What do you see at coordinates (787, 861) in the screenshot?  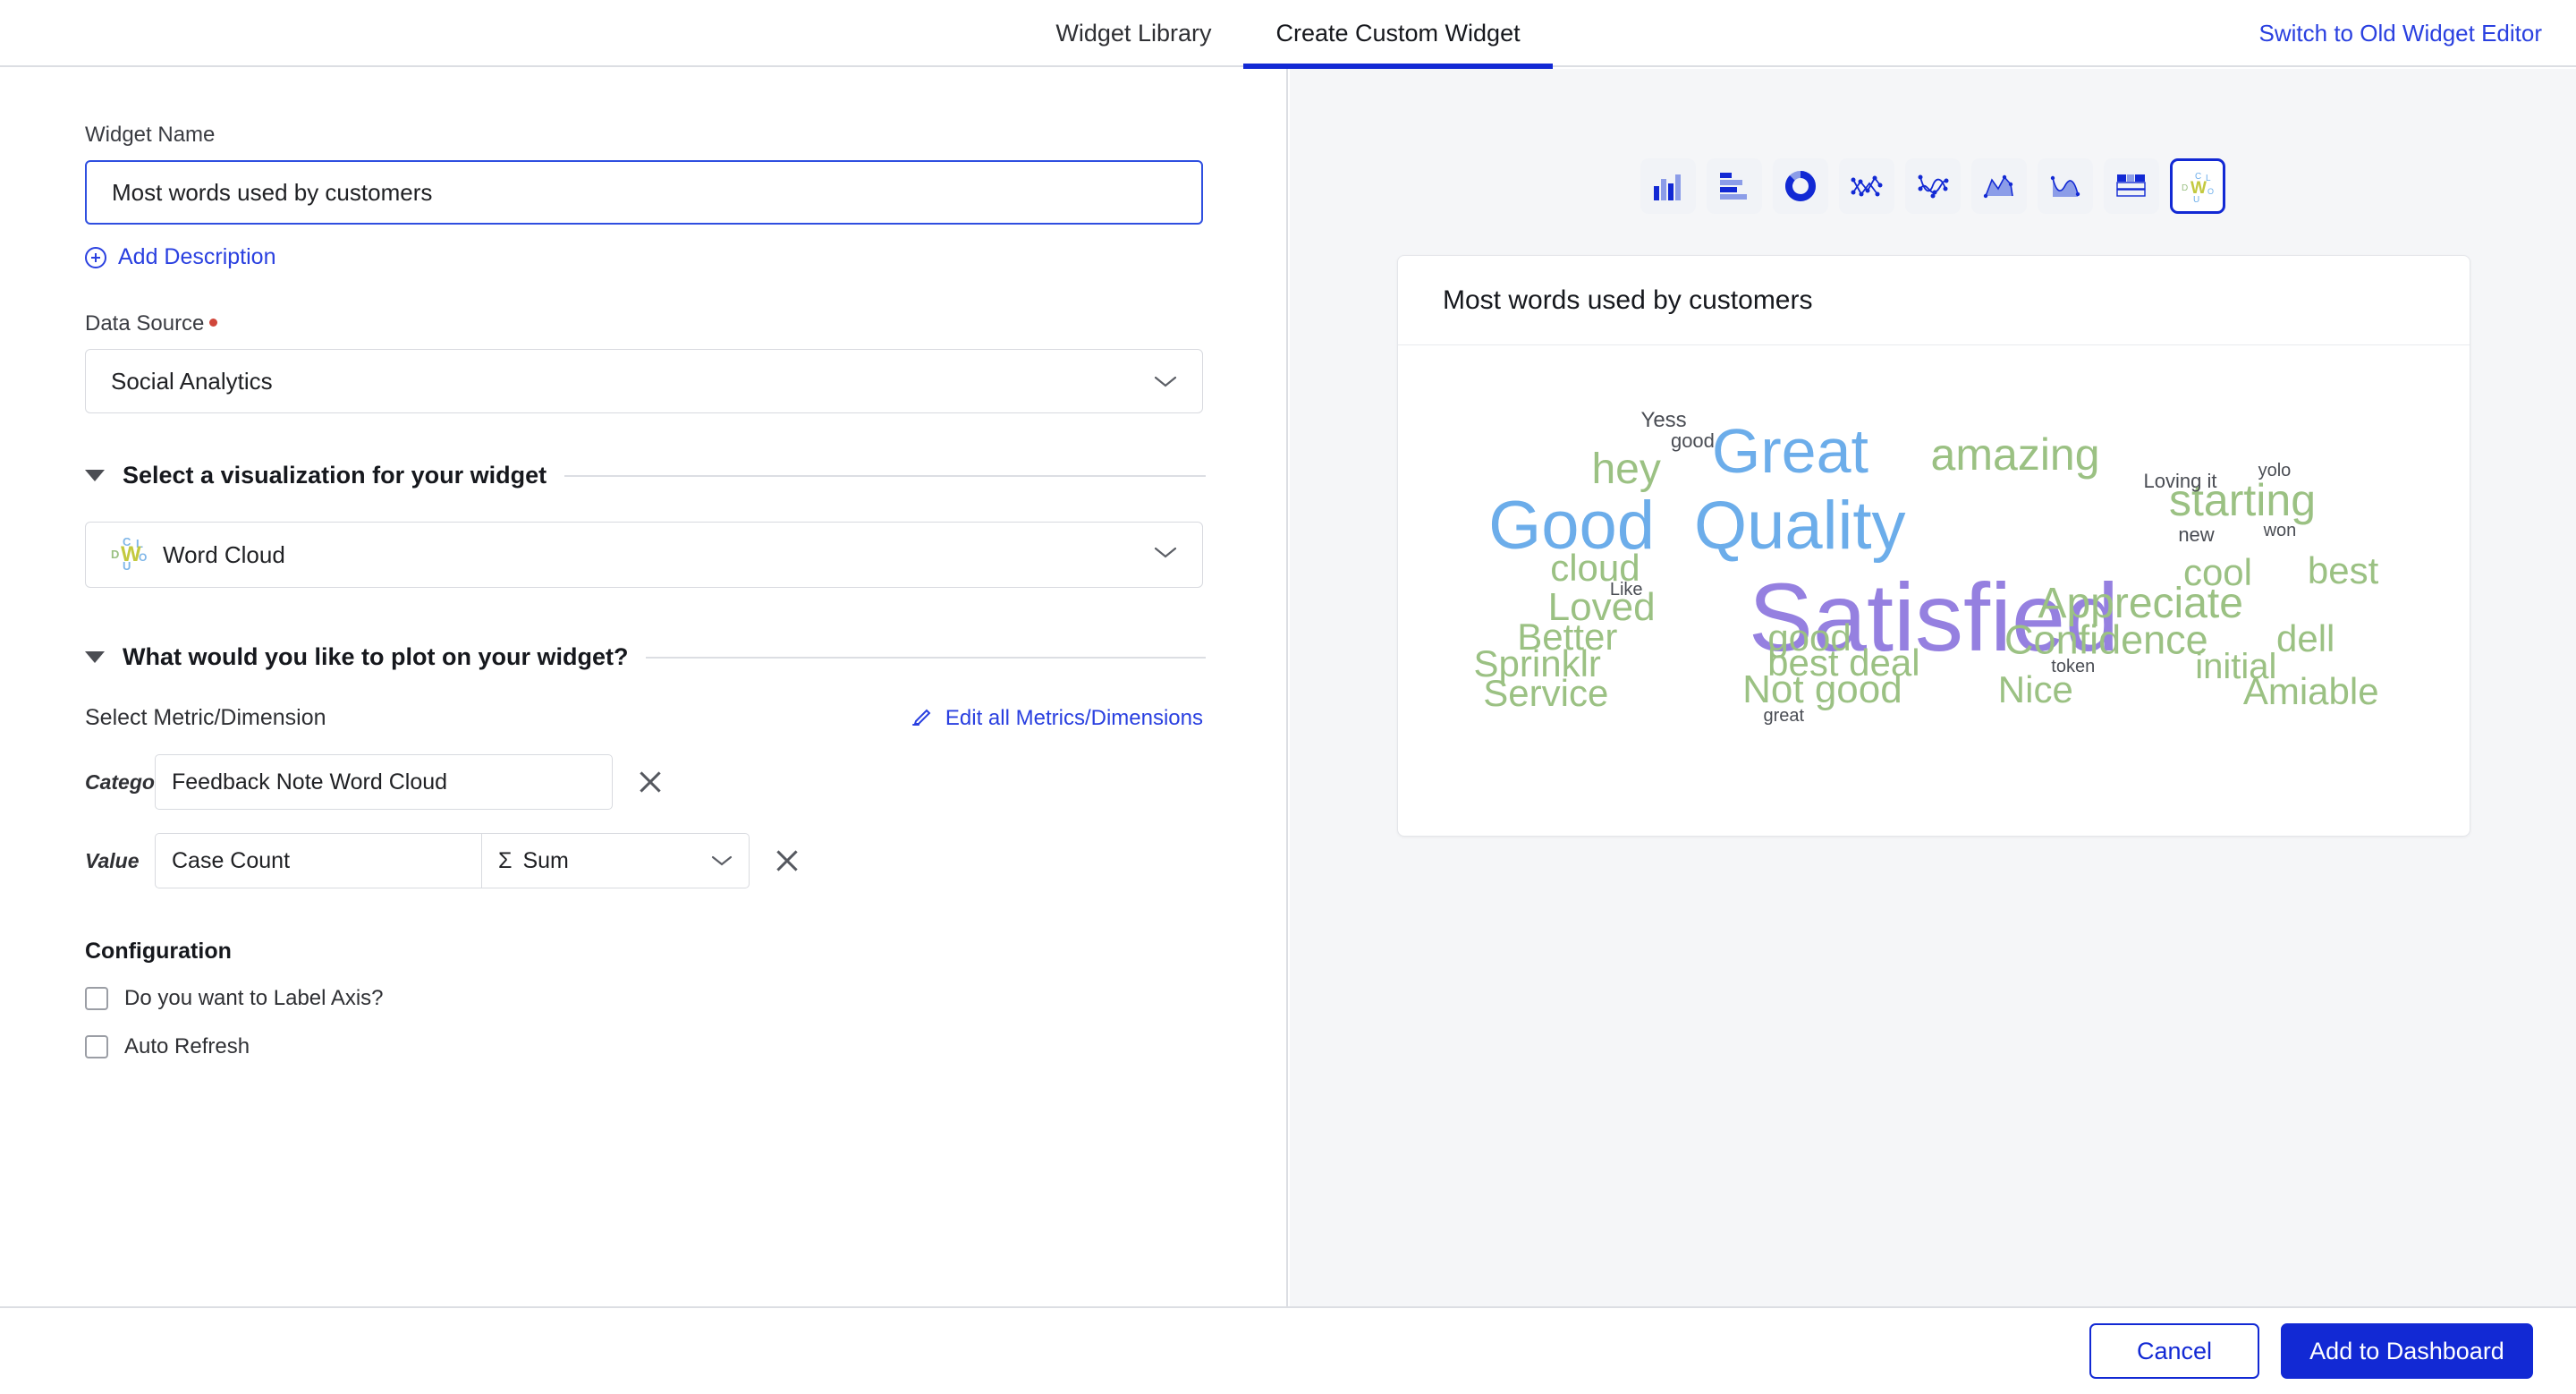 I see `remove-value-button` at bounding box center [787, 861].